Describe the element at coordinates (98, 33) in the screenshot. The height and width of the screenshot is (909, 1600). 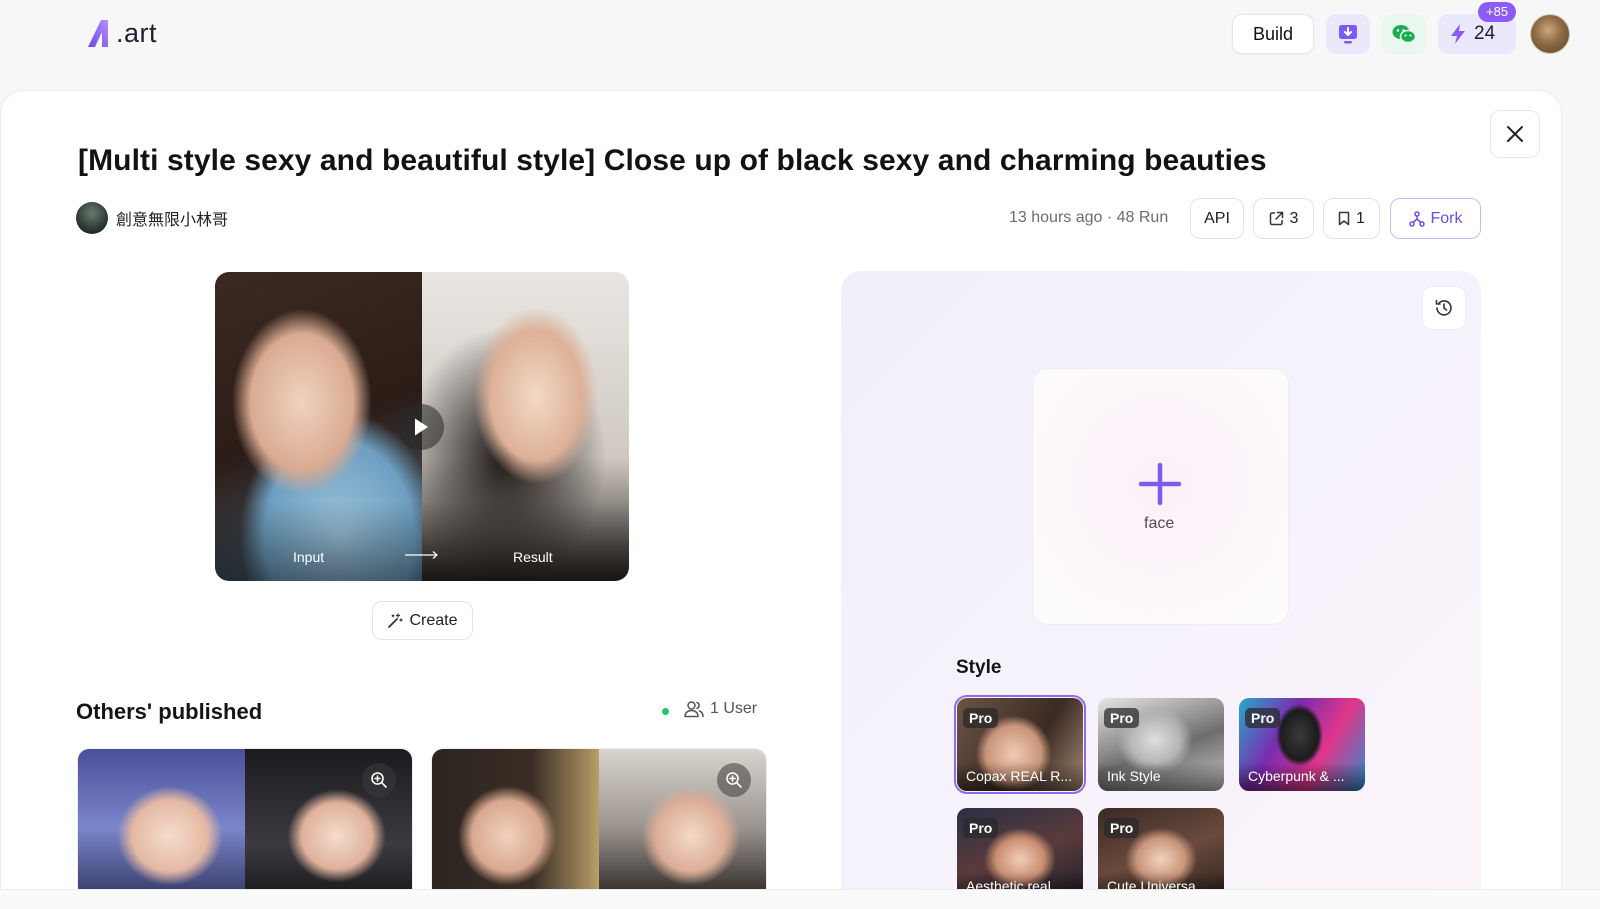
I see `a-logo-icon` at that location.